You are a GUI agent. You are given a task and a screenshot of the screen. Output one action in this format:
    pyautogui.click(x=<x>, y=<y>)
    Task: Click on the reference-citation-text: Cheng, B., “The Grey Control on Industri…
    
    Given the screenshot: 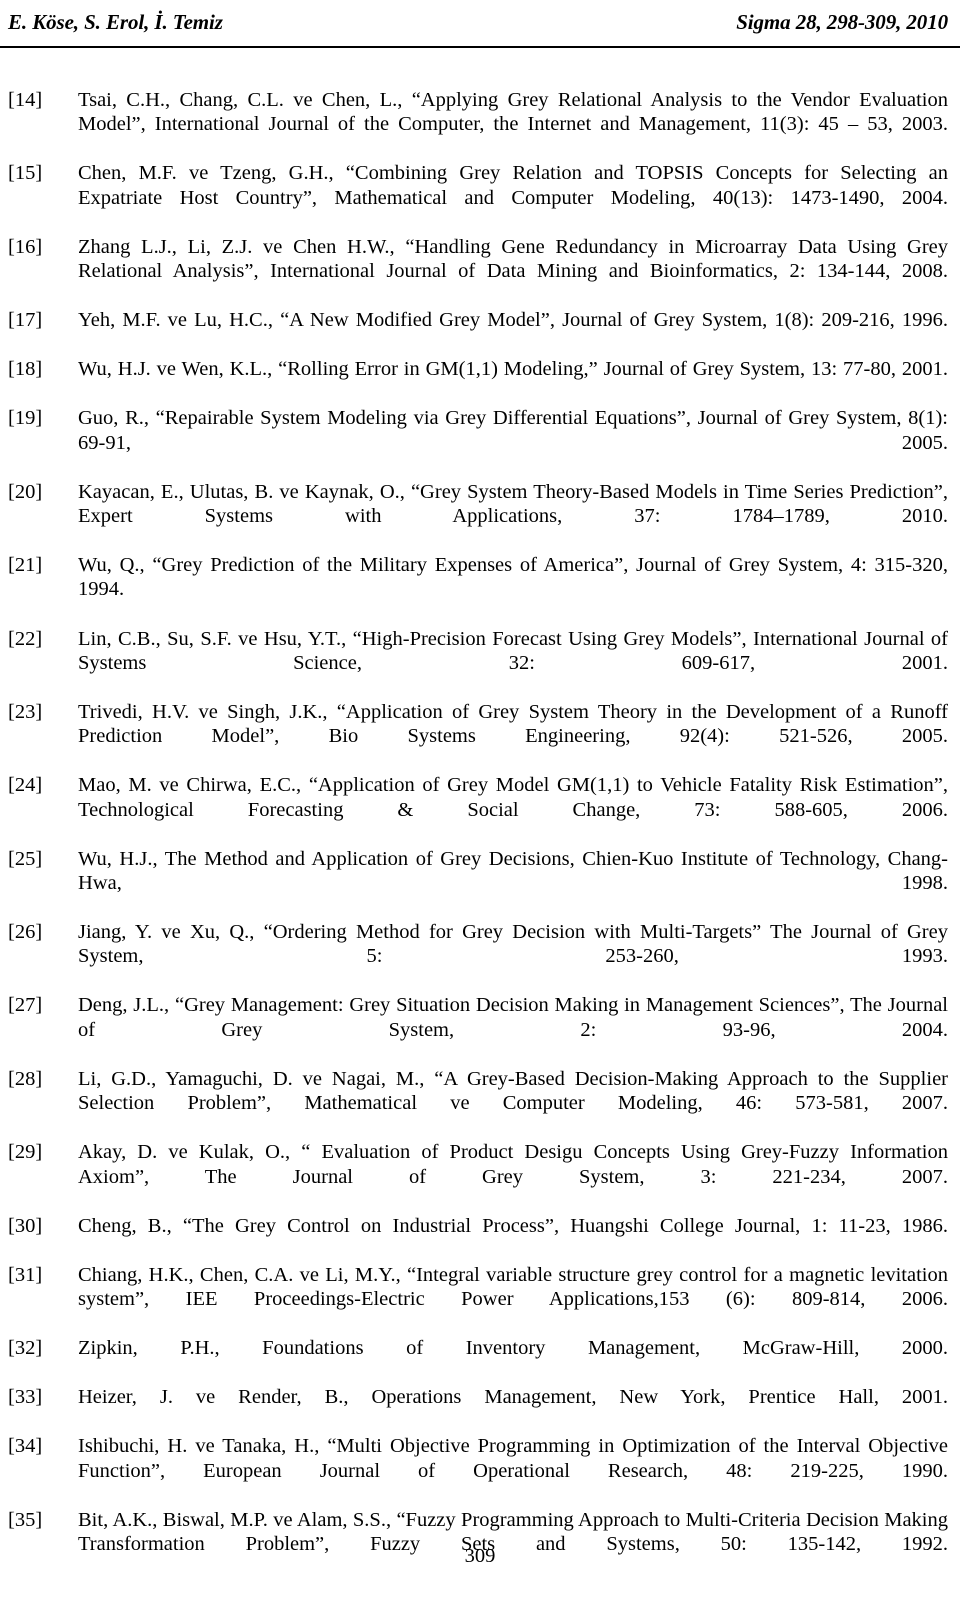 What is the action you would take?
    pyautogui.click(x=513, y=1225)
    